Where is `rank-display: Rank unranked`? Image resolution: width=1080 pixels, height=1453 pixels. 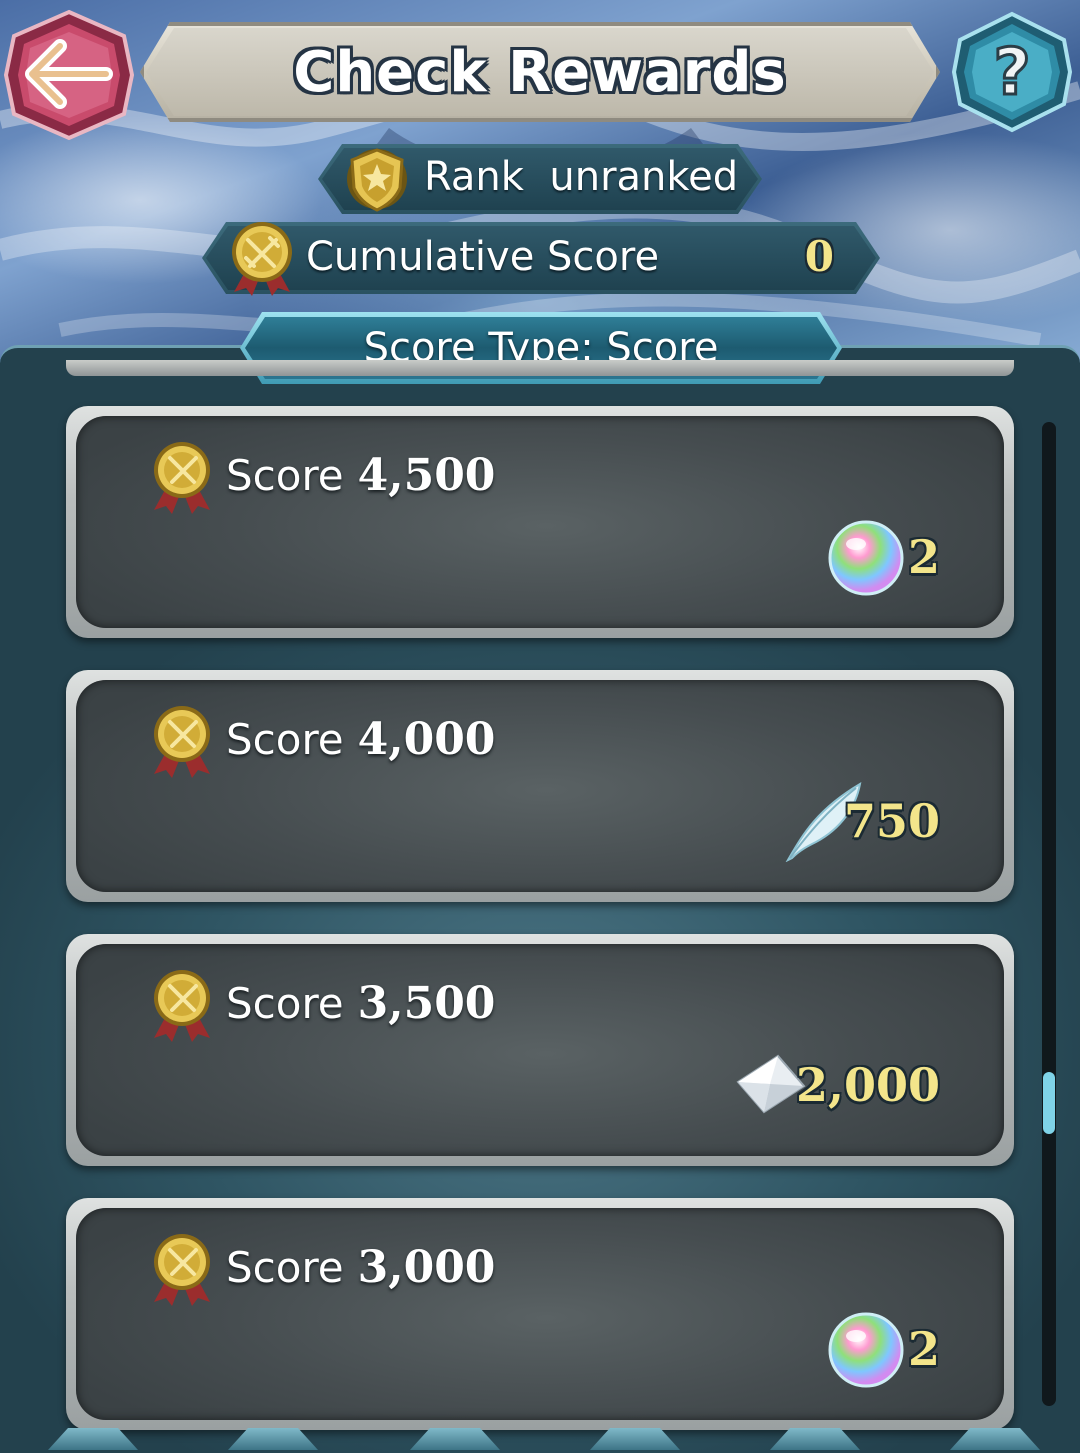 rank-display: Rank unranked is located at coordinates (540, 179).